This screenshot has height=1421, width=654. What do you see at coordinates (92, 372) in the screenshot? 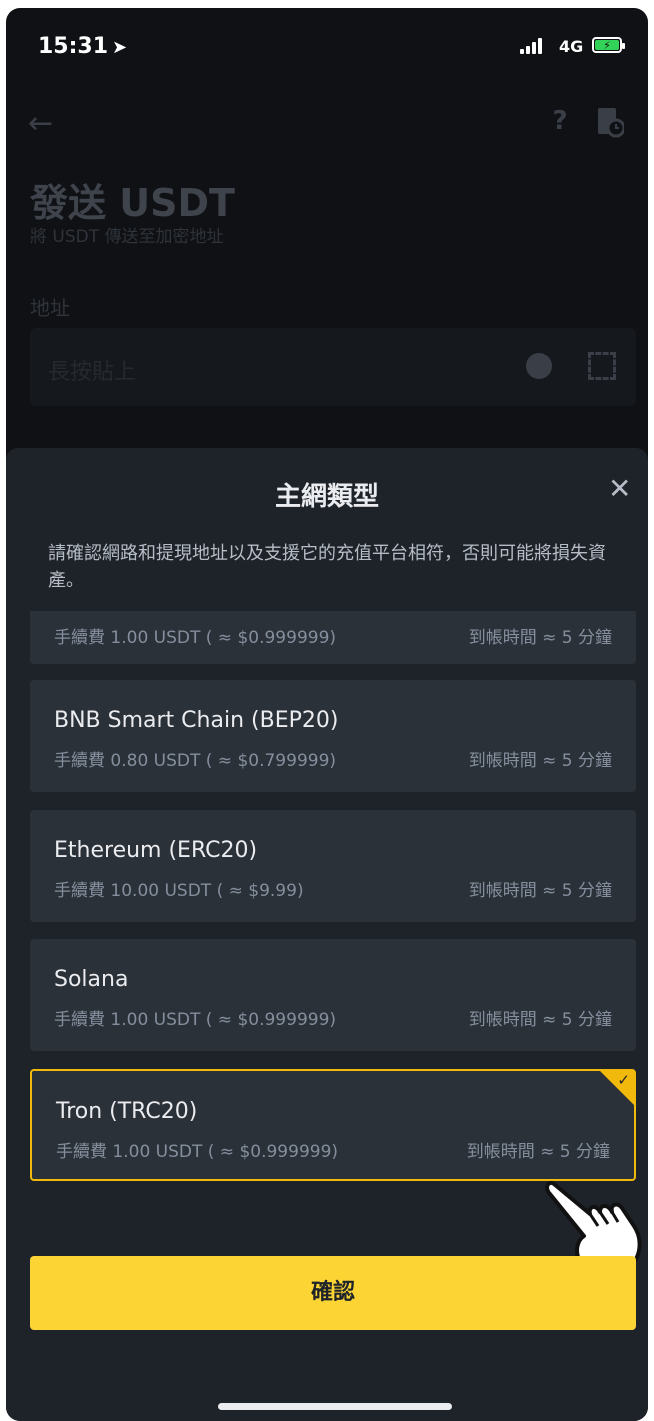
I see `address-placeholder: 長按貼上` at bounding box center [92, 372].